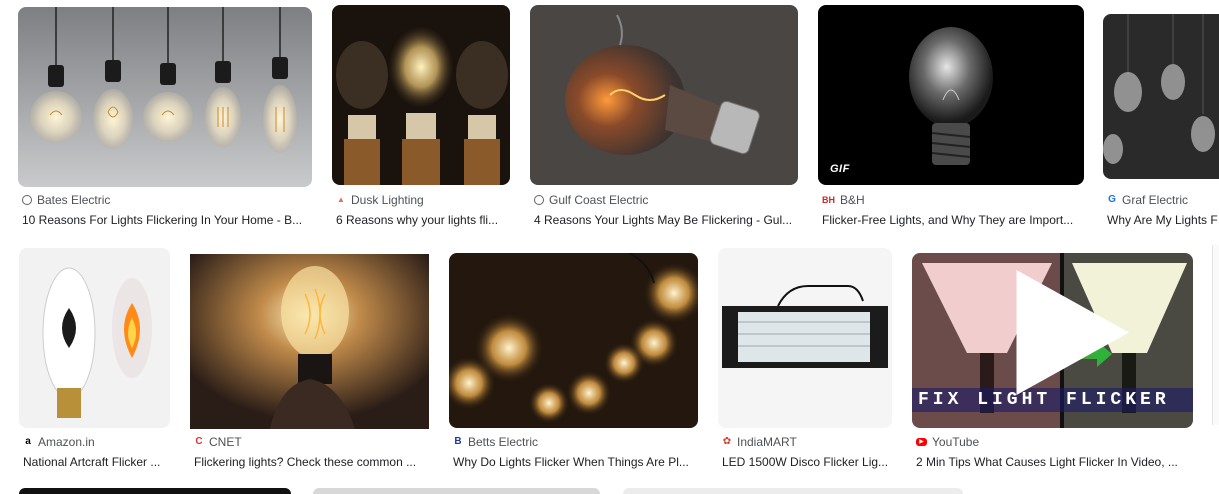 The image size is (1219, 494). I want to click on source-name: Amazon.in, so click(66, 442).